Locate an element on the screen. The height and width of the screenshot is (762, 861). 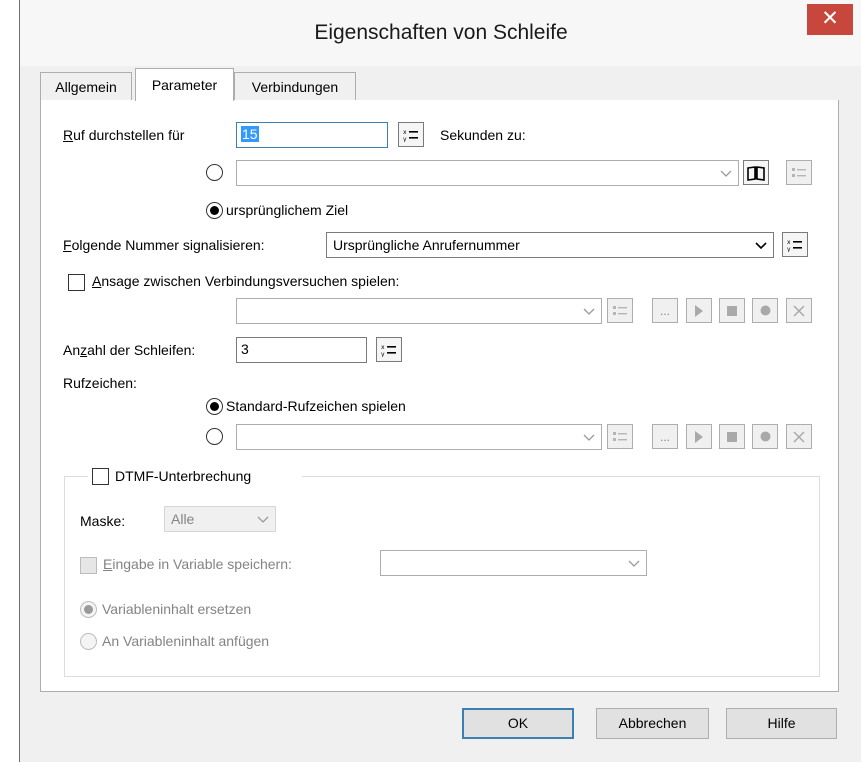
loop-count-input: 3 is located at coordinates (301, 350).